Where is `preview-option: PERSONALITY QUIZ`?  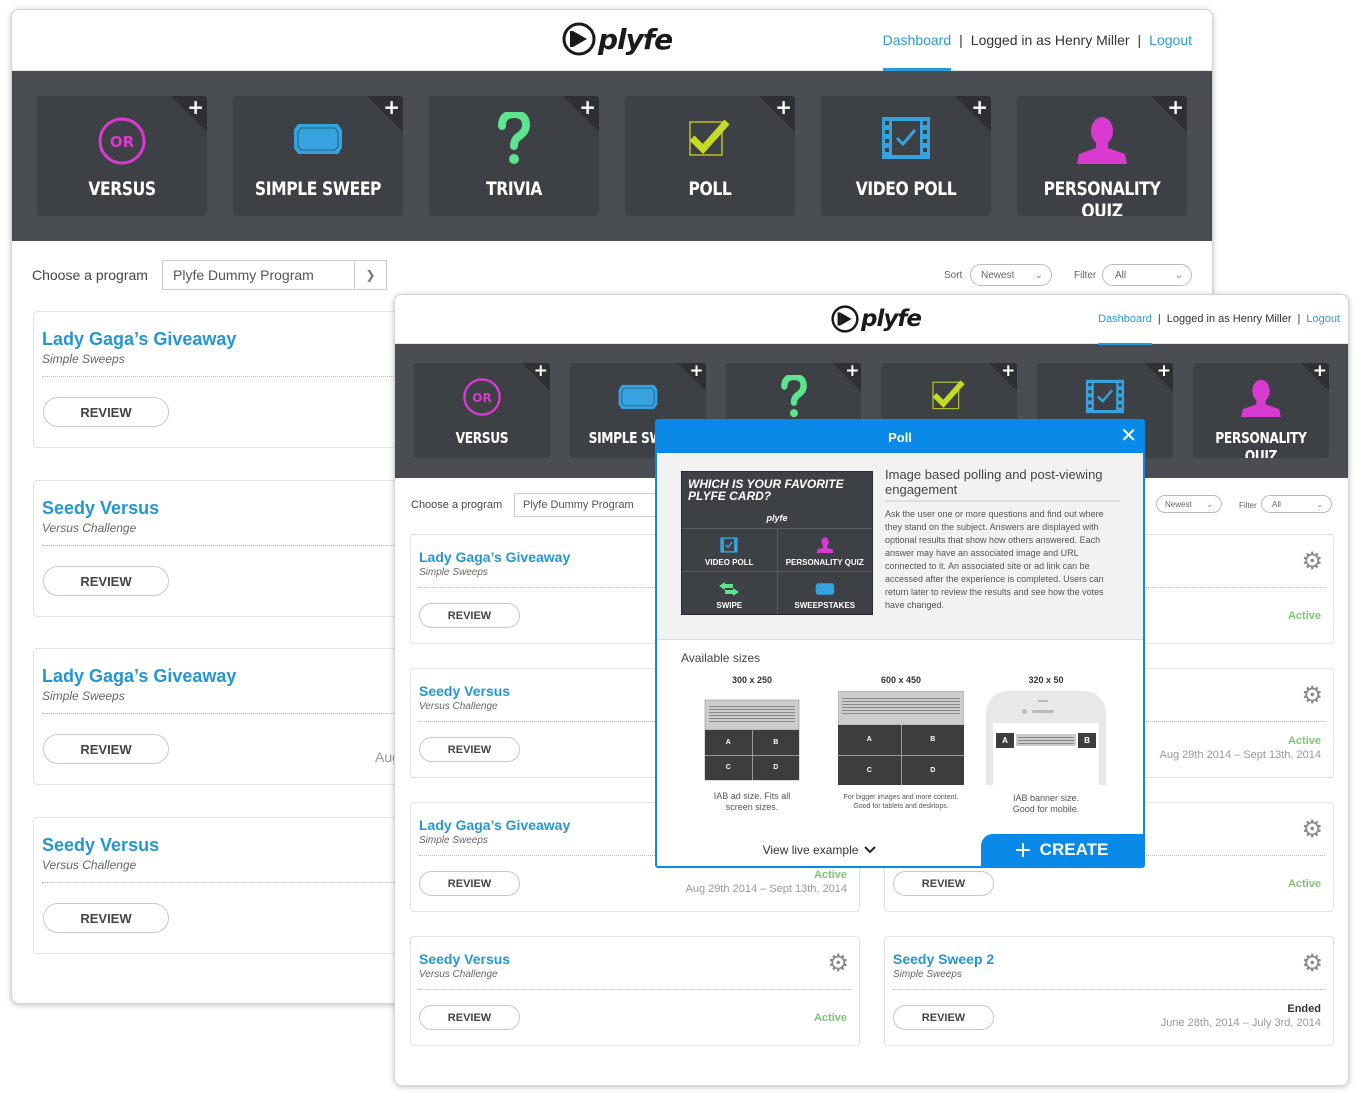
preview-option: PERSONALITY QUIZ is located at coordinates (824, 550).